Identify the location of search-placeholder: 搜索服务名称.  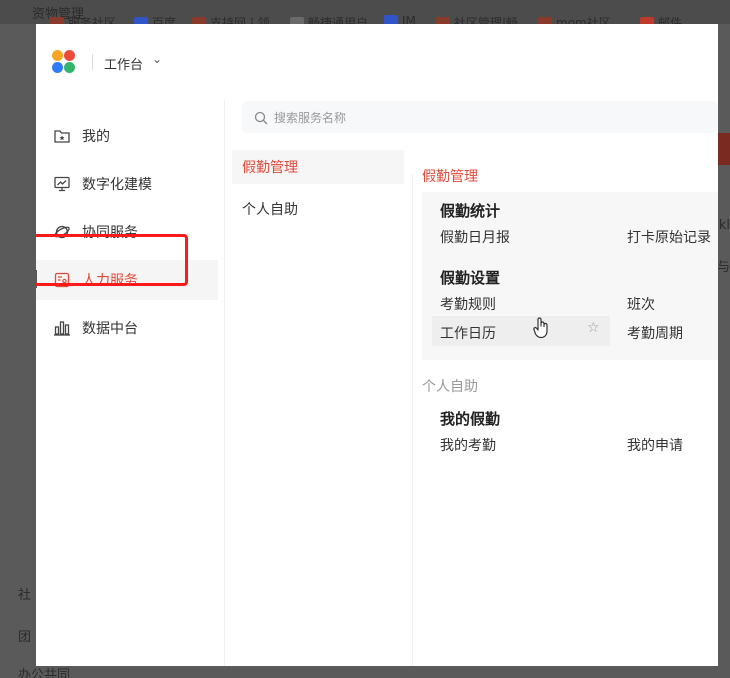
(310, 117).